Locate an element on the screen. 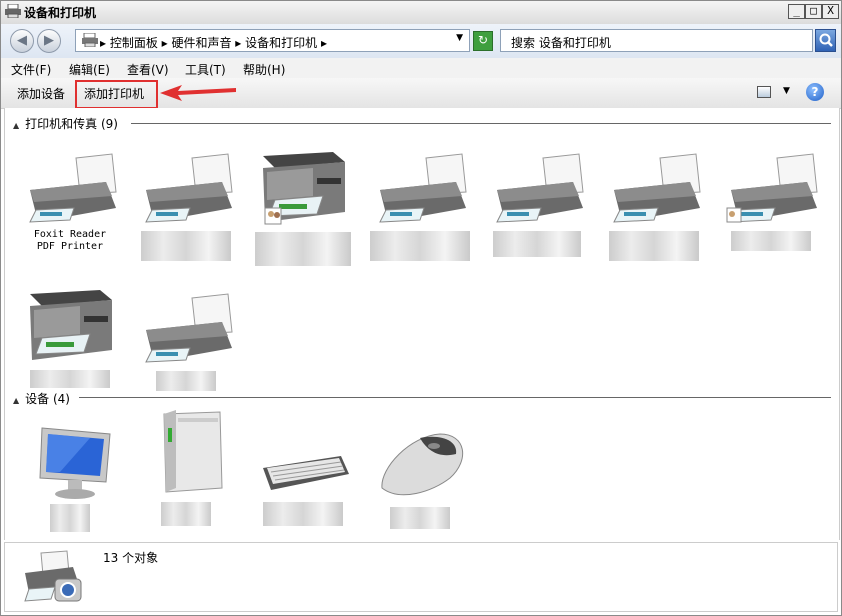 The height and width of the screenshot is (616, 842). control-panel-icon is located at coordinates (90, 40).